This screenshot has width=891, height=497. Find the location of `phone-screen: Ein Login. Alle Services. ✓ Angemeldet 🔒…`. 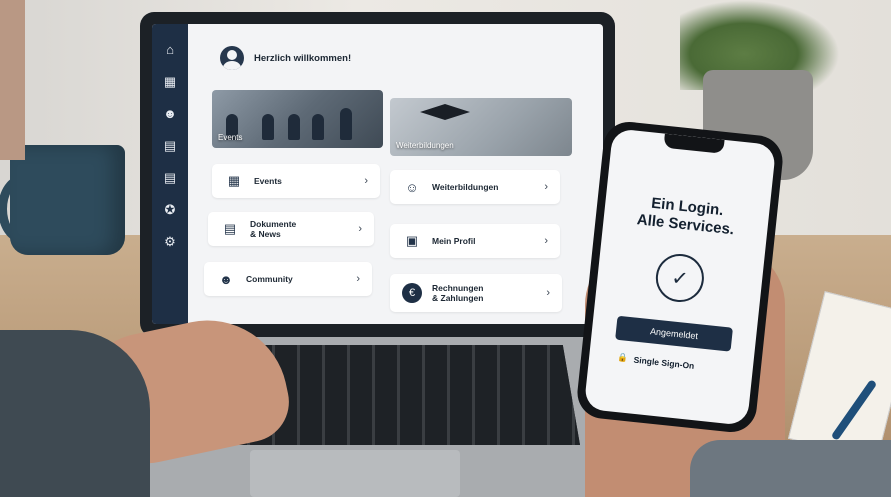

phone-screen: Ein Login. Alle Services. ✓ Angemeldet 🔒… is located at coordinates (680, 277).